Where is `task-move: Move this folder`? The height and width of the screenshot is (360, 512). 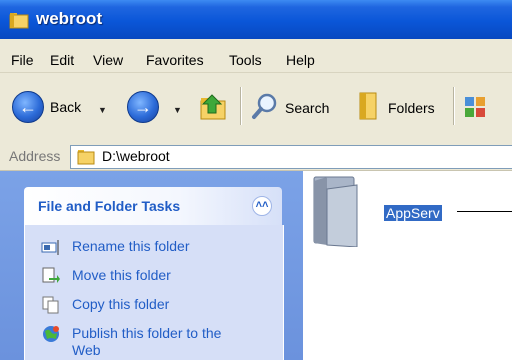 task-move: Move this folder is located at coordinates (106, 276).